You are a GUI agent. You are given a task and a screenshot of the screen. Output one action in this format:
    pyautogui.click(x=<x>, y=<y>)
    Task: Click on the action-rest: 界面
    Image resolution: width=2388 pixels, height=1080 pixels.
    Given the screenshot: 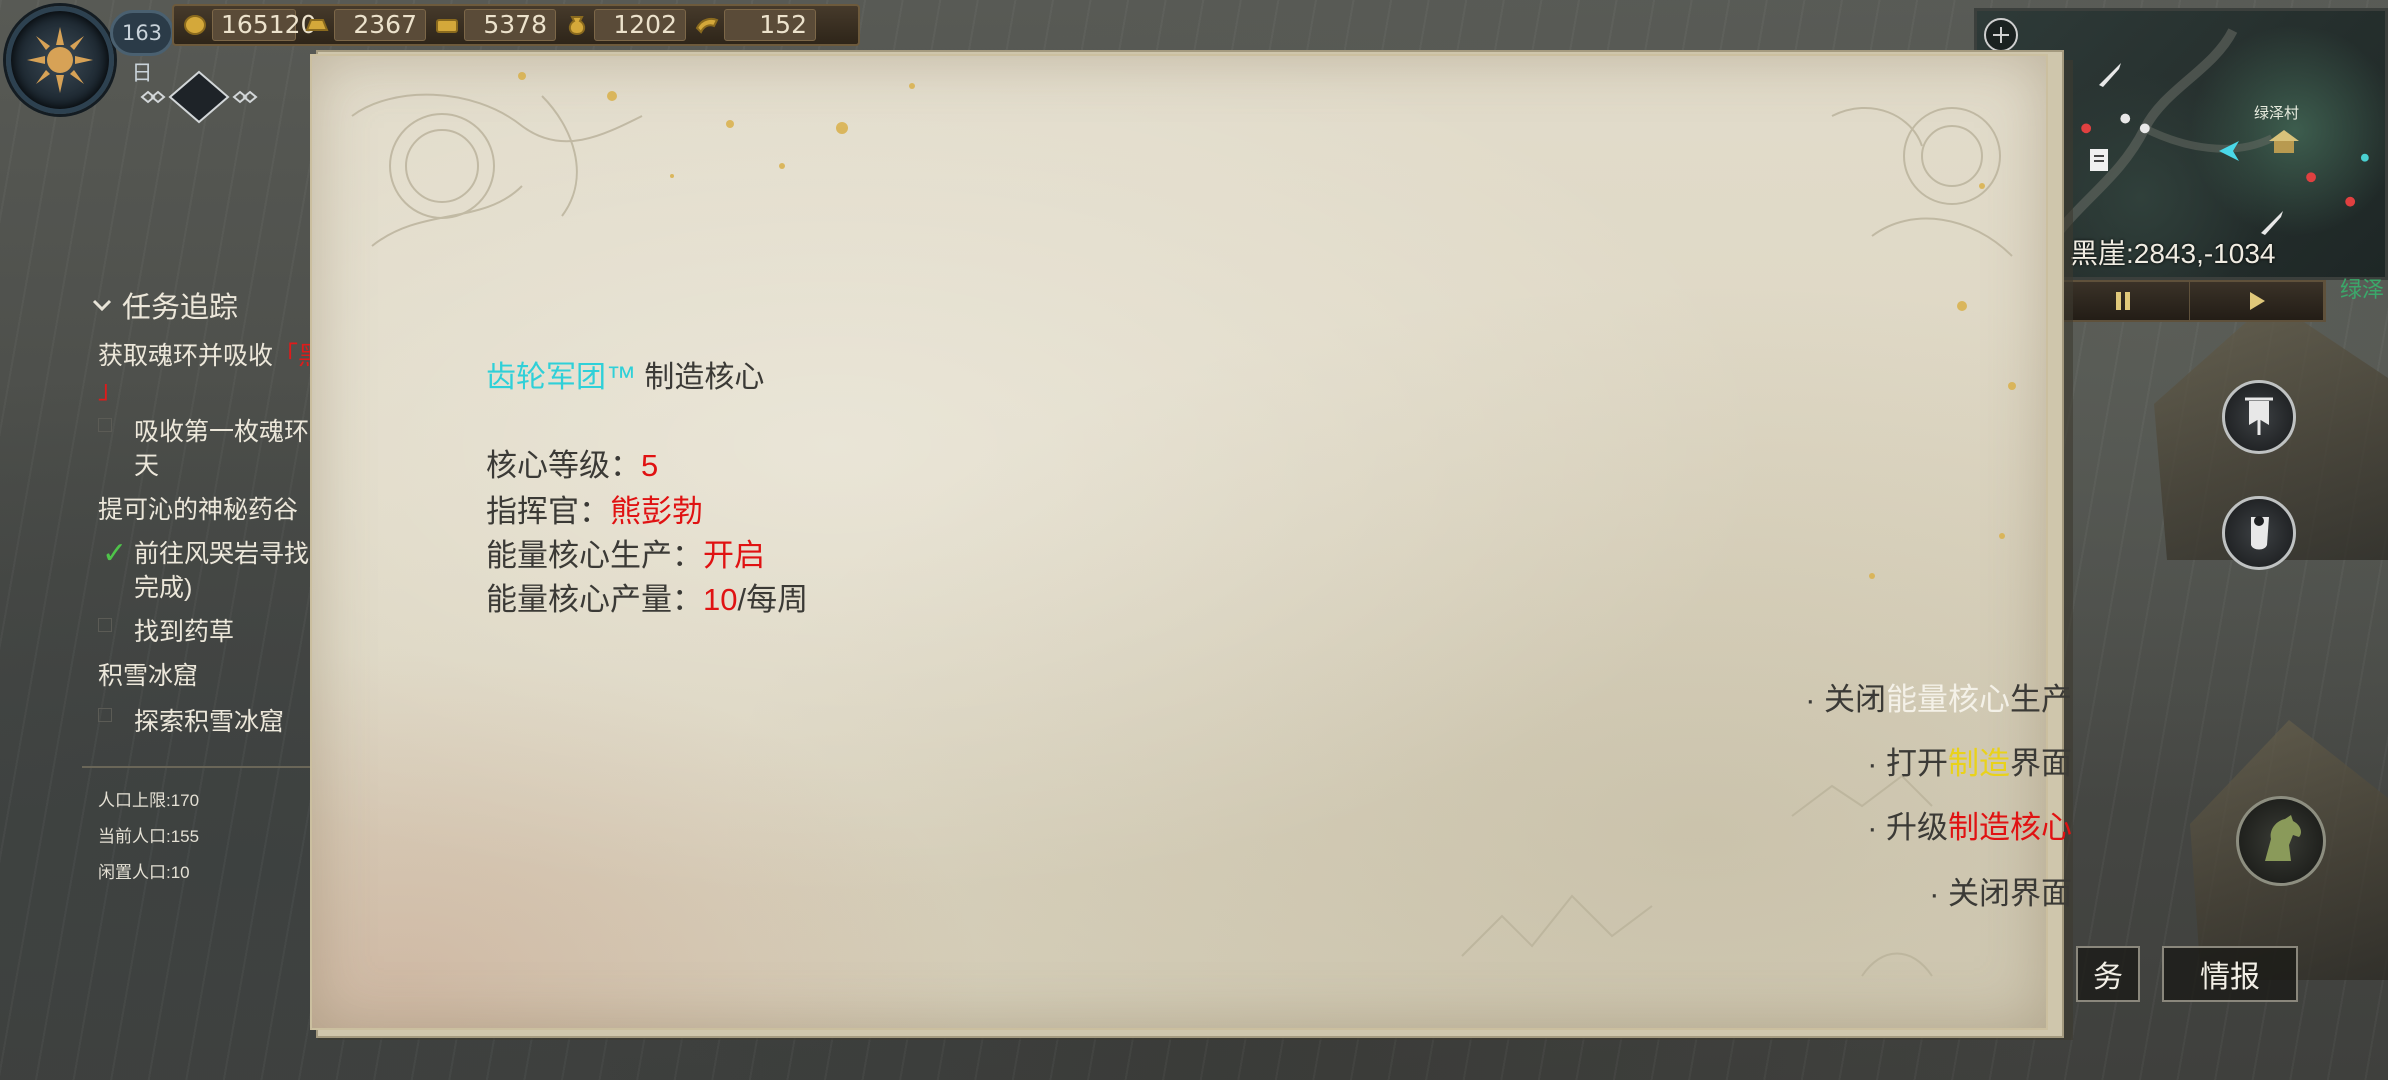 What is the action you would take?
    pyautogui.click(x=2041, y=763)
    